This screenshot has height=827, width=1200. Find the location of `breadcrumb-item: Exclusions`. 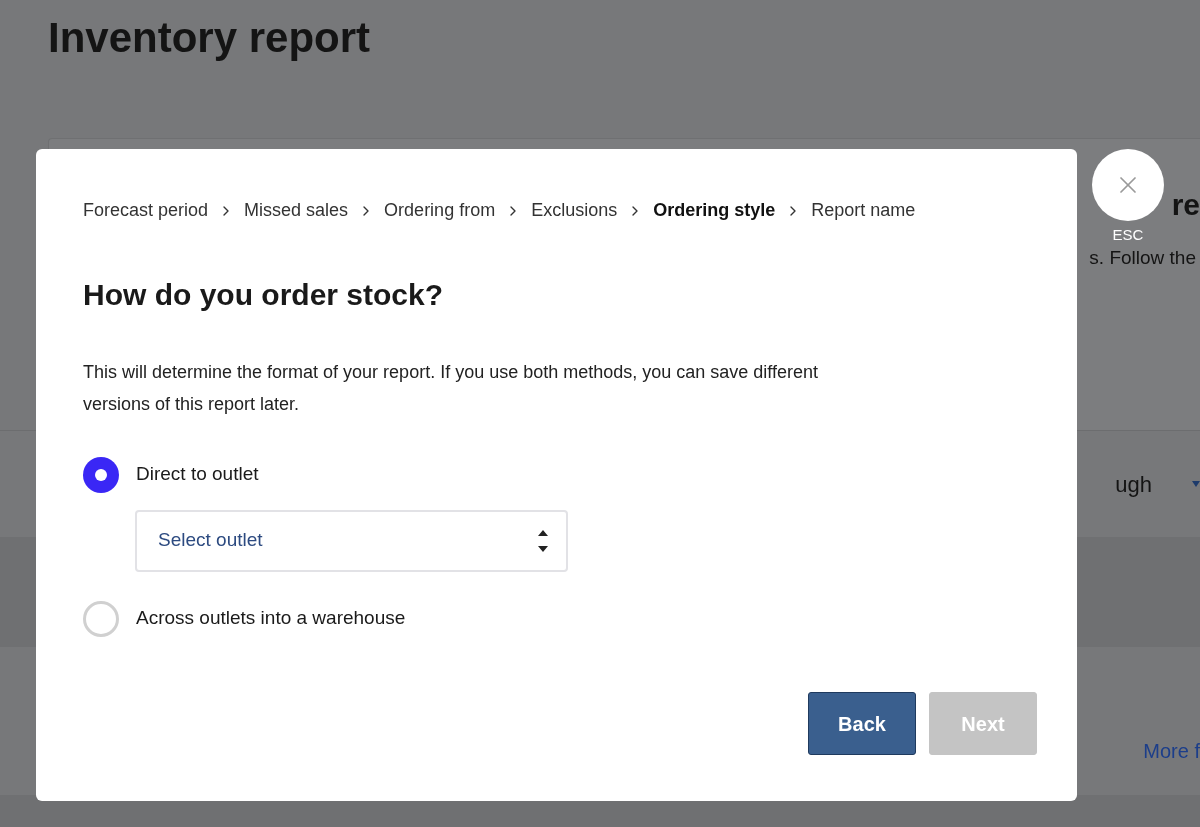

breadcrumb-item: Exclusions is located at coordinates (574, 210).